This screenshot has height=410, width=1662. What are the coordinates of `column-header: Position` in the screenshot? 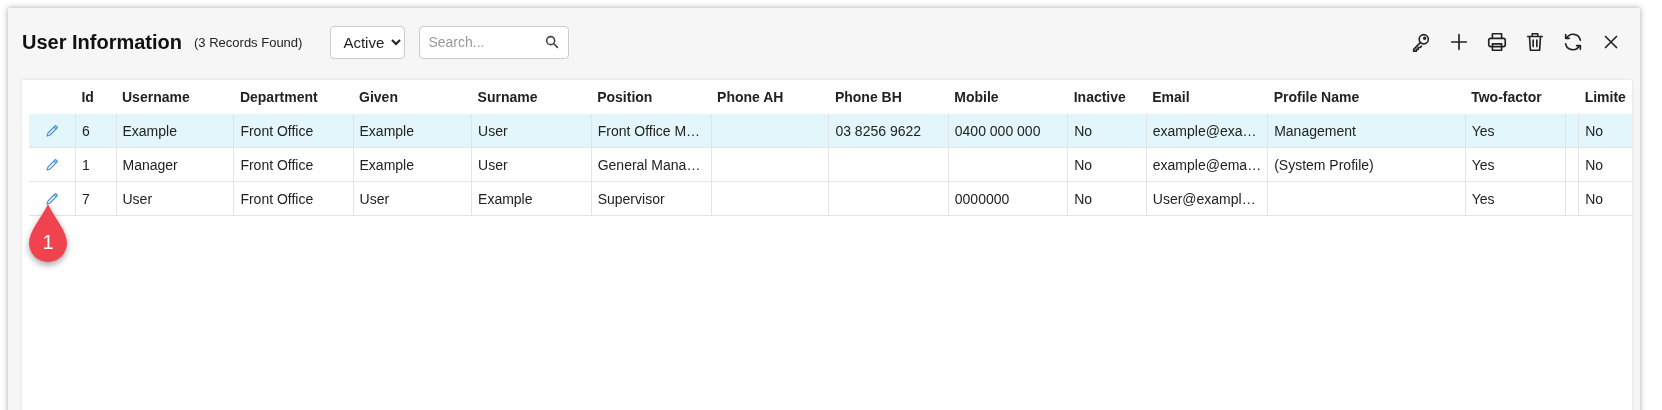 It's located at (625, 97).